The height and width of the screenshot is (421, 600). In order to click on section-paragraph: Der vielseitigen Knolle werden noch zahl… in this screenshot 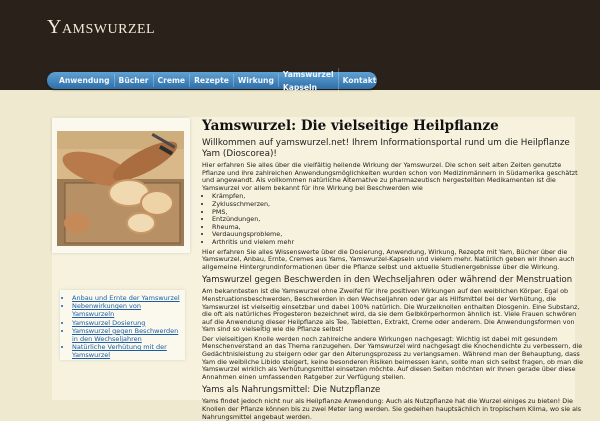, I will do `click(393, 357)`.